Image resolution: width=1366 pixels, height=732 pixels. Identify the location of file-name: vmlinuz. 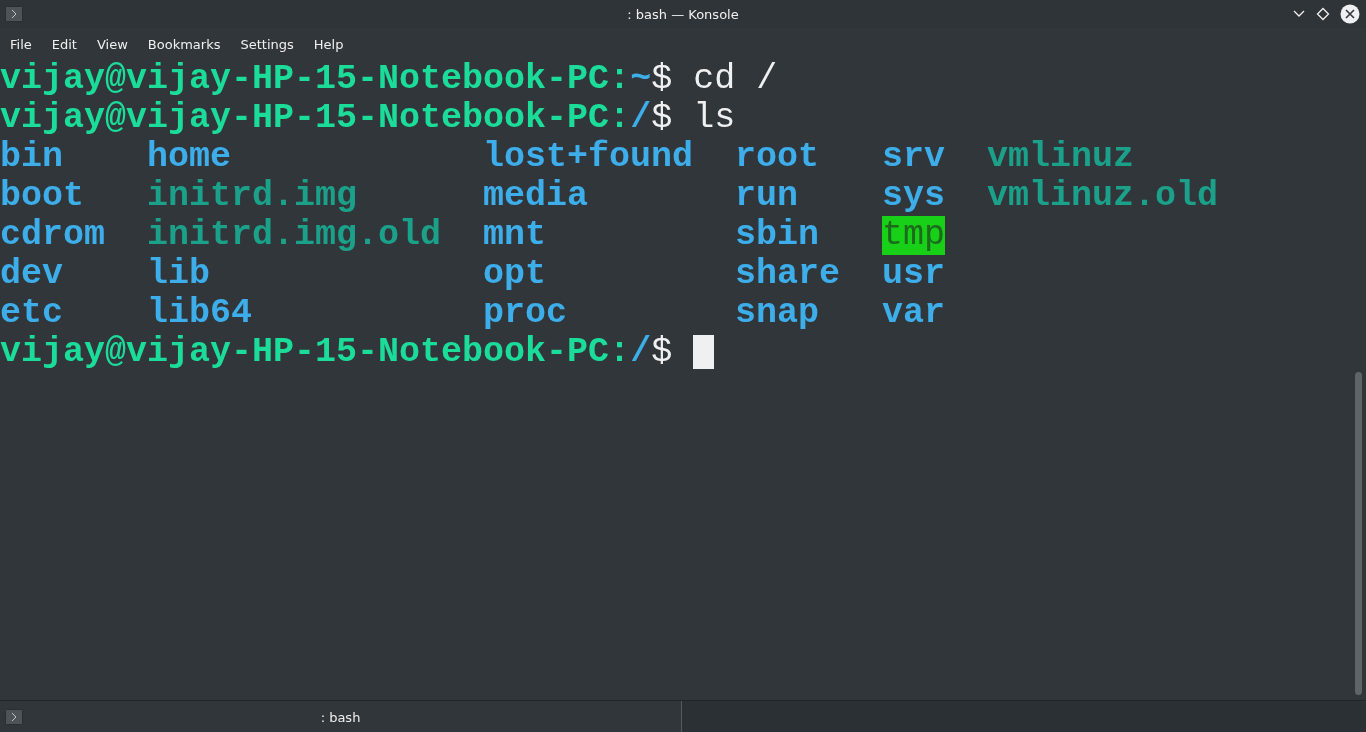
(1061, 157).